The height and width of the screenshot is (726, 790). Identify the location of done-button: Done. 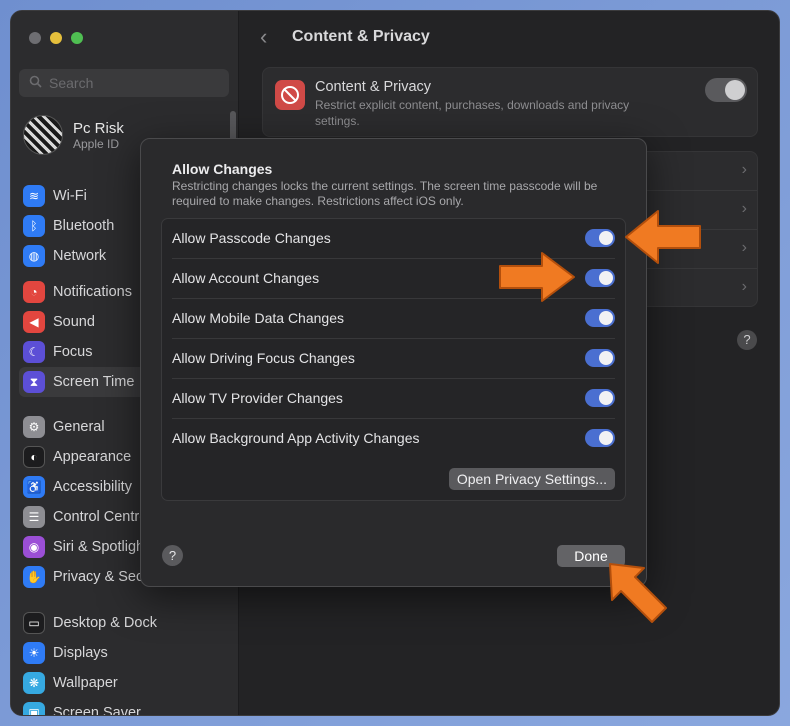
(591, 556).